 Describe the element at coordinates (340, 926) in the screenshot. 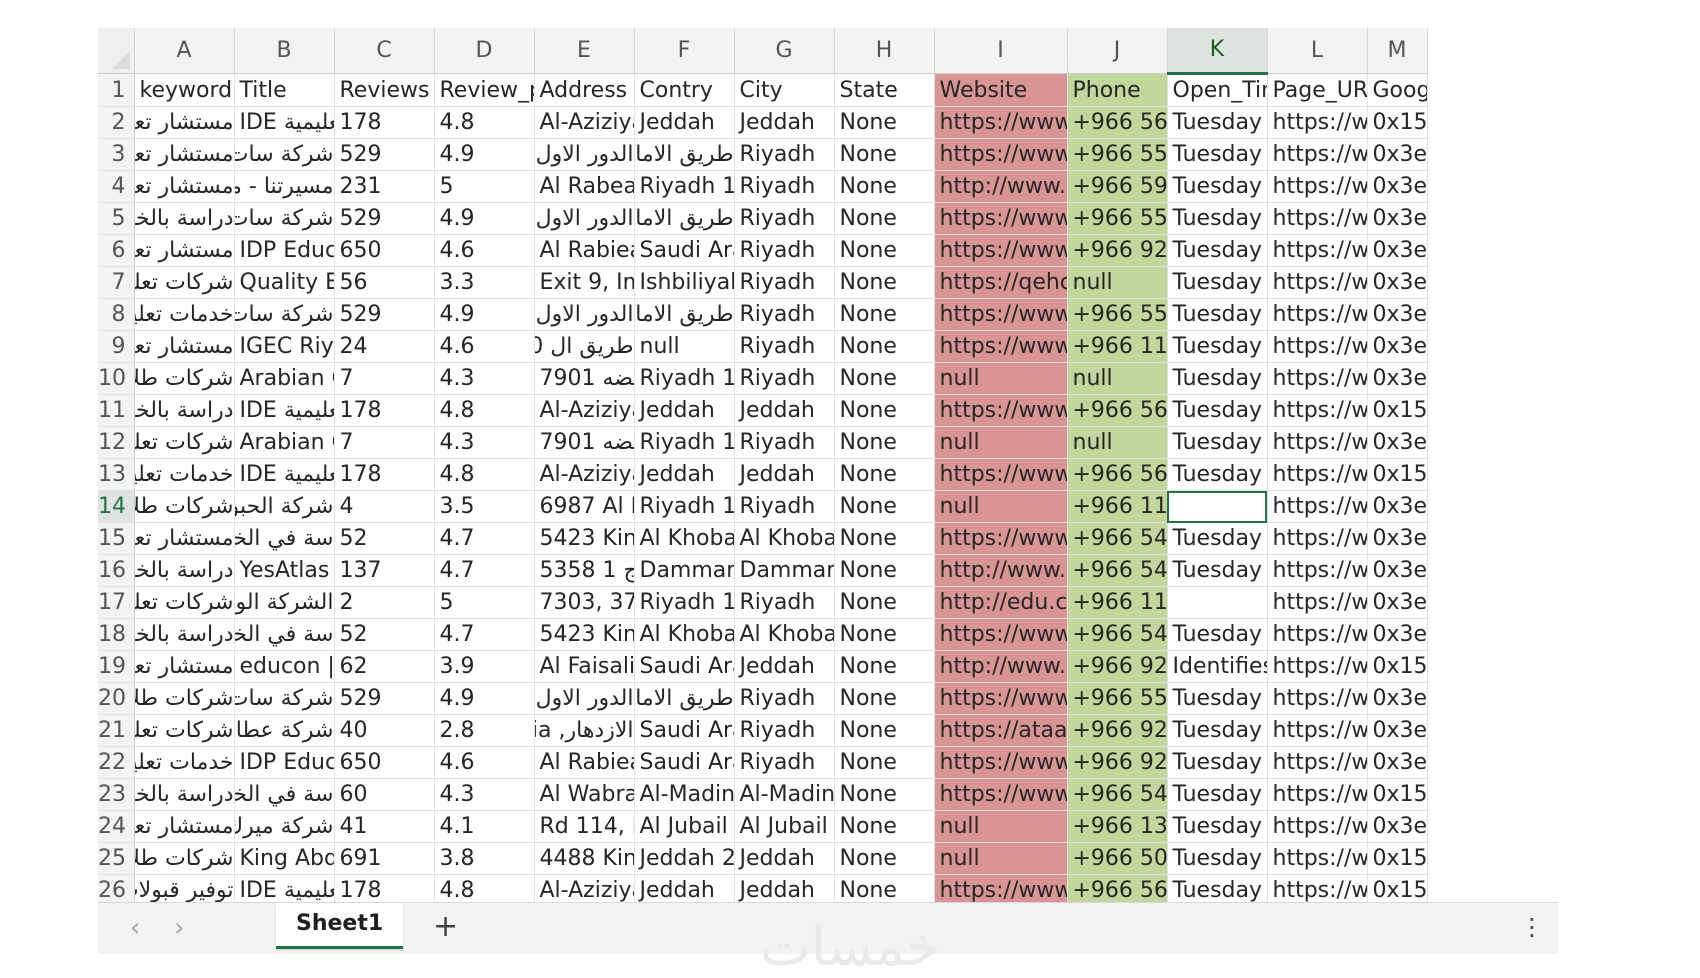

I see `tab-sheet1: Sheet1` at that location.